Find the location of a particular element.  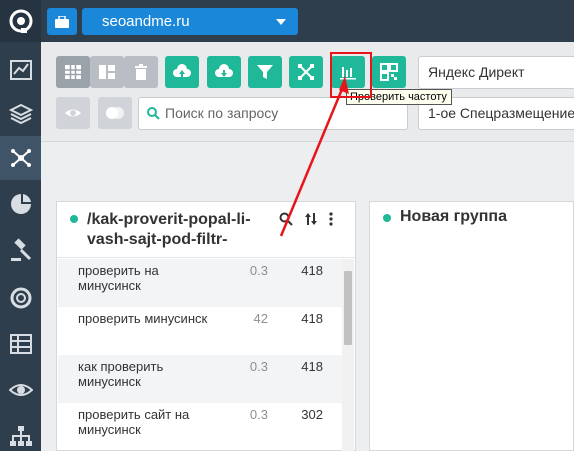

grid-icon is located at coordinates (73, 72).